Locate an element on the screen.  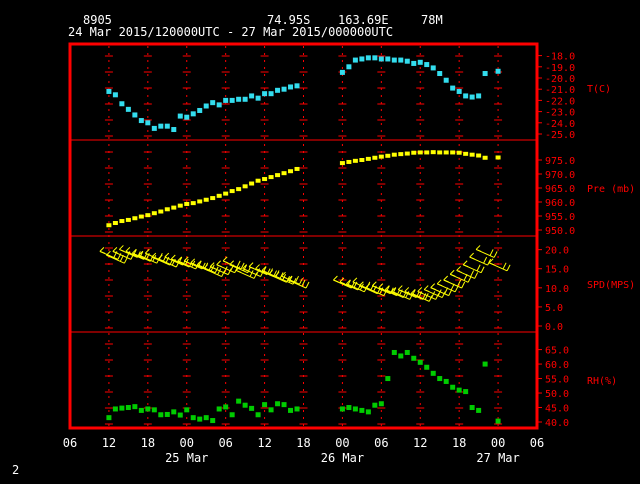
y-tick-label: 40.0 is located at coordinates (557, 423).